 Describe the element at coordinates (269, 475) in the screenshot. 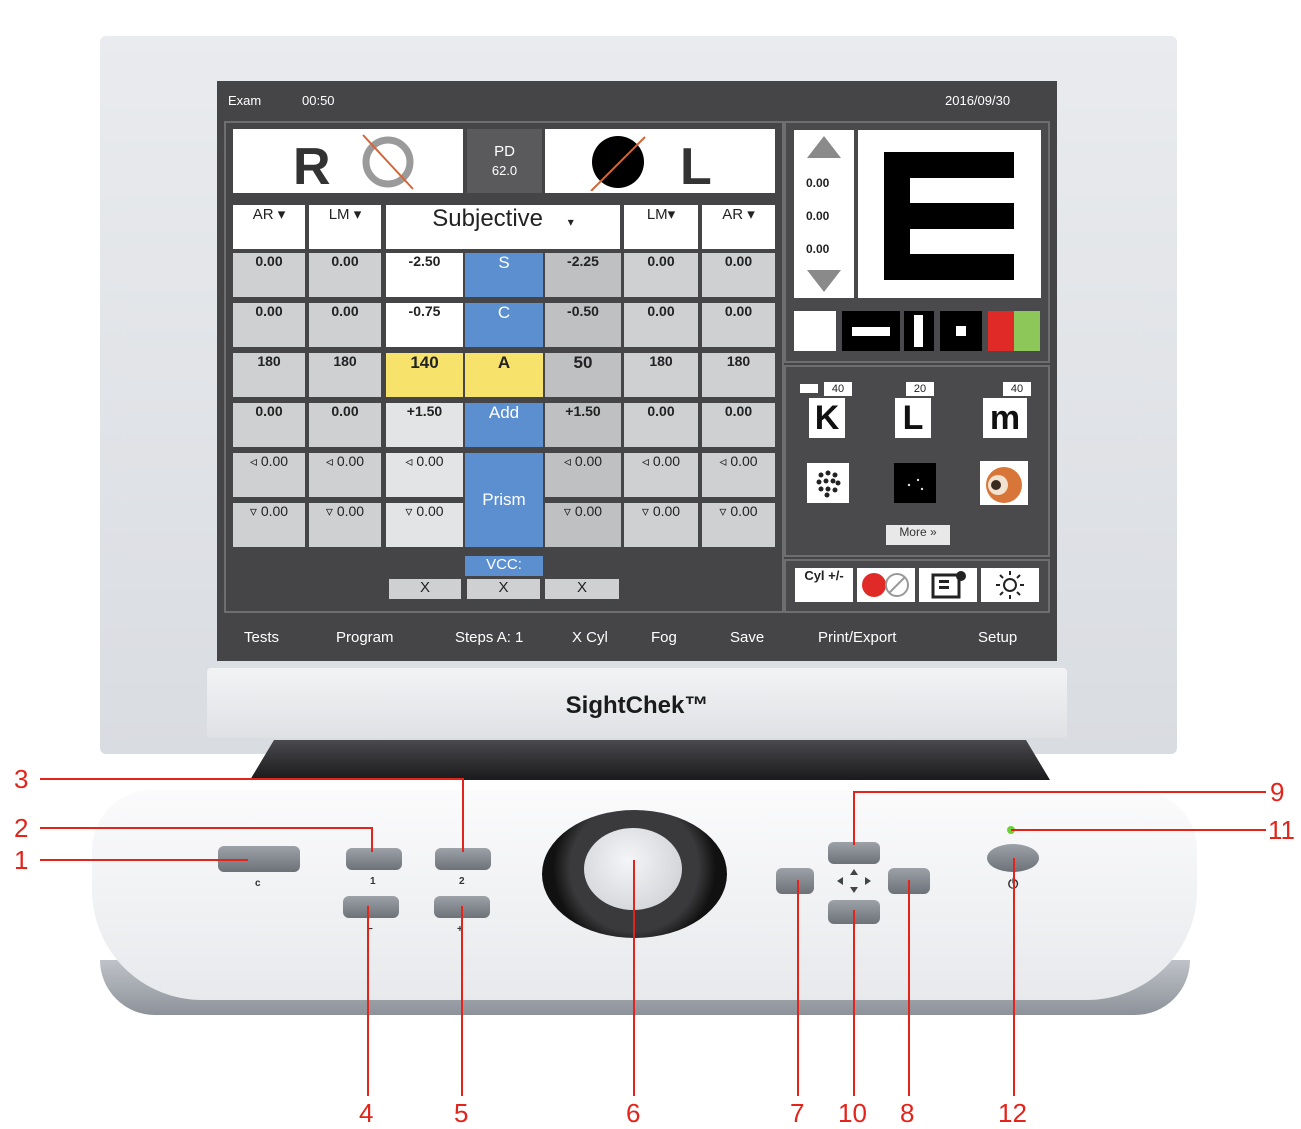

I see `prism-h-ar-right: ◃ 0.00` at that location.